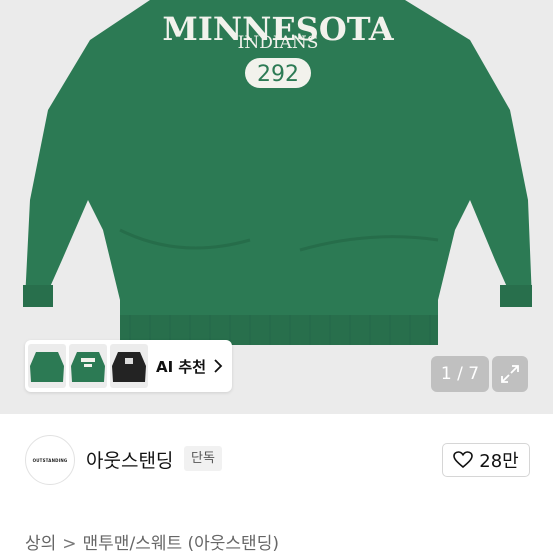  What do you see at coordinates (40, 544) in the screenshot?
I see `breadcrumb-item-category: 상의` at bounding box center [40, 544].